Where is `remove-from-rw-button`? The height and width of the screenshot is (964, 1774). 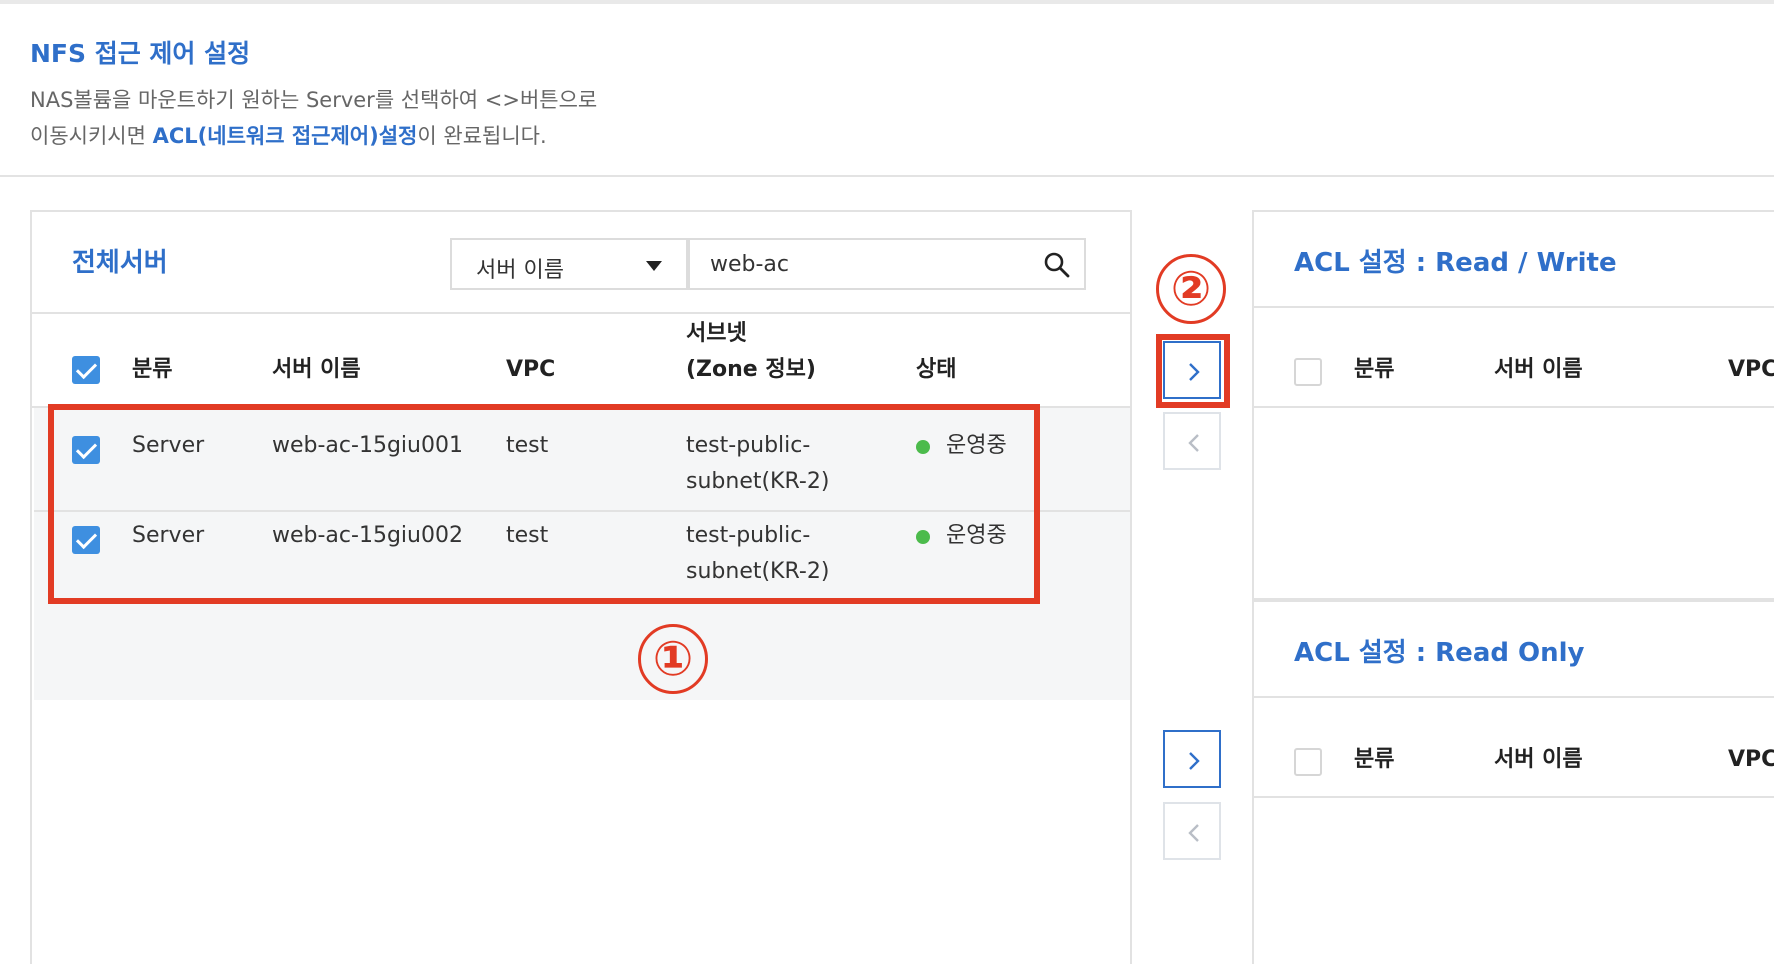
remove-from-rw-button is located at coordinates (1192, 441).